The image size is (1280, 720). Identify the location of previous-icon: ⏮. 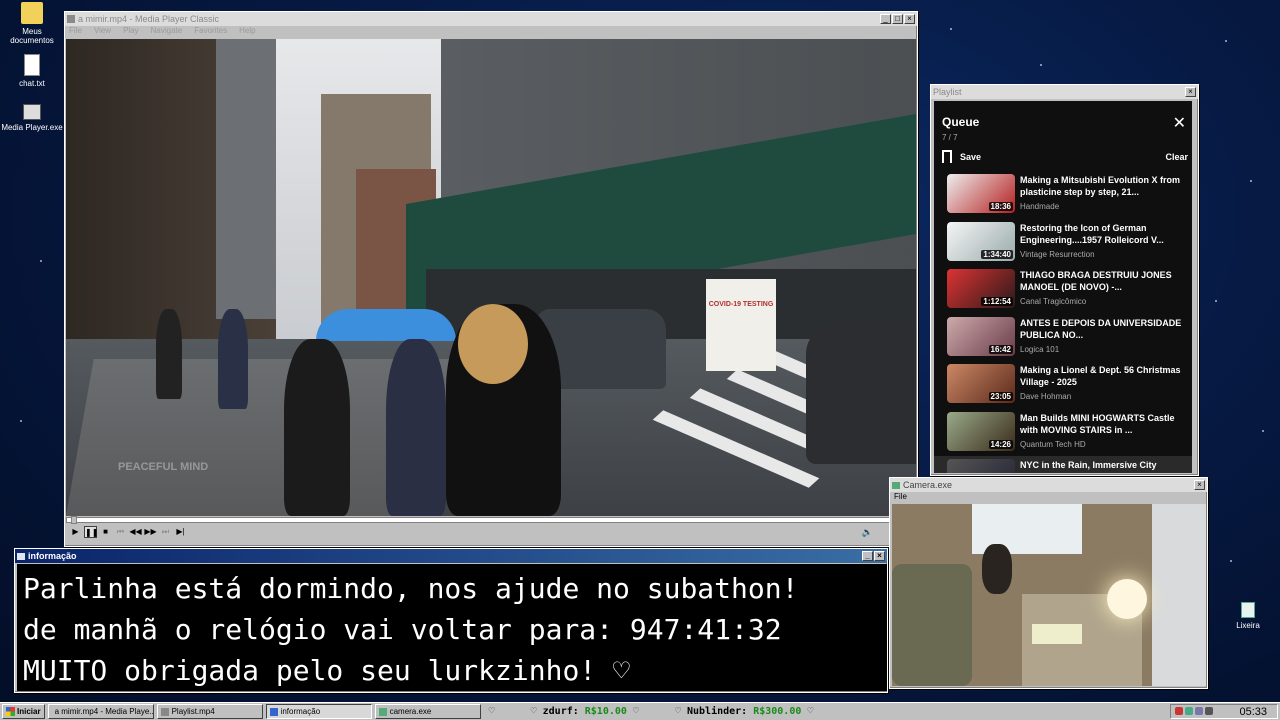
(120, 532).